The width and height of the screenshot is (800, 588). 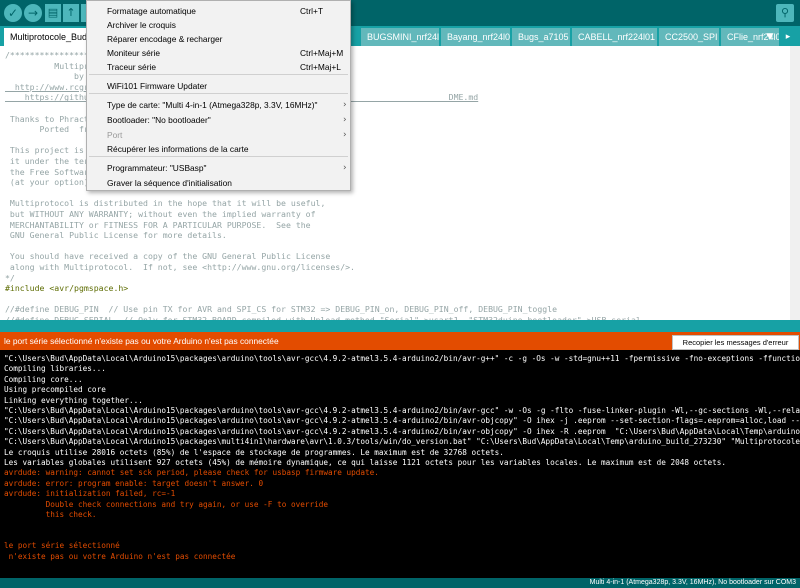 I want to click on console-line: avrdude: initialization failed, rc=-1, so click(x=90, y=494).